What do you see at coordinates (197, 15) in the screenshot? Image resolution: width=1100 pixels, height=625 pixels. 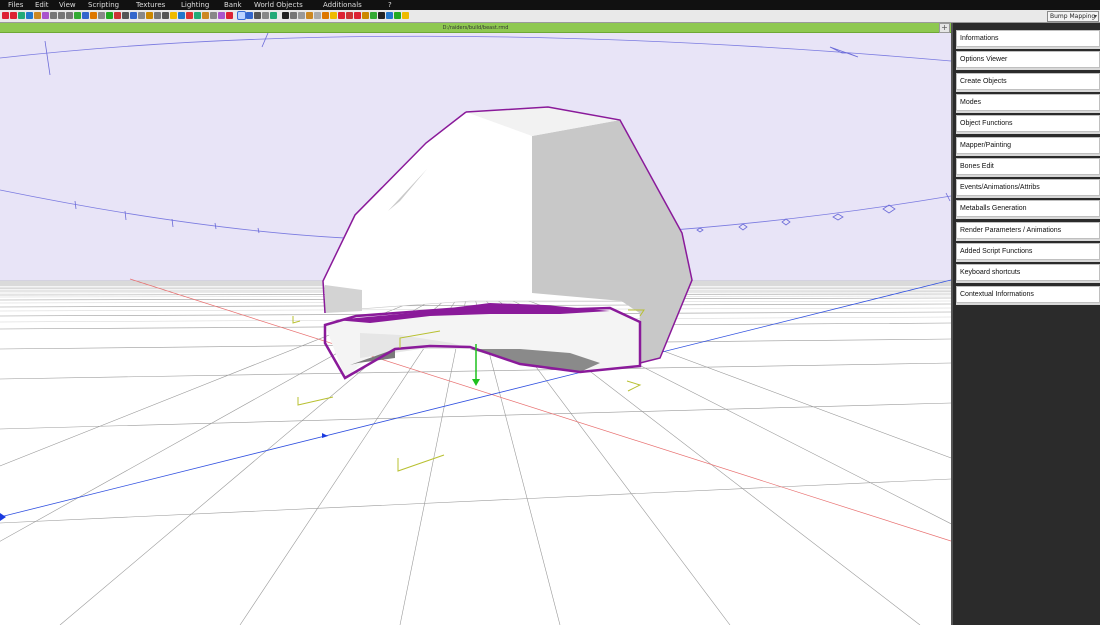 I see `cylinder-icon` at bounding box center [197, 15].